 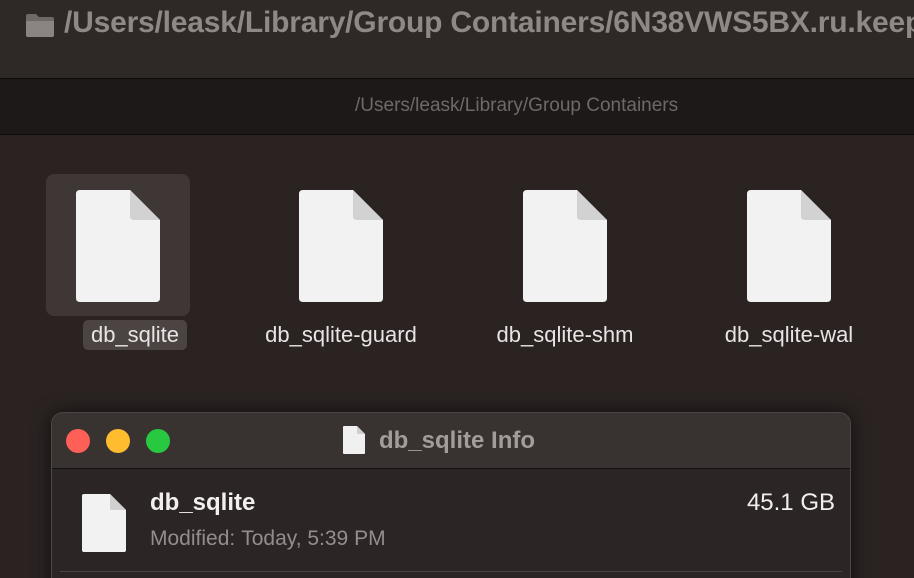 What do you see at coordinates (451, 571) in the screenshot?
I see `section-divider` at bounding box center [451, 571].